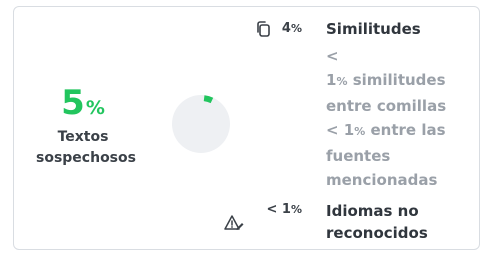 Image resolution: width=488 pixels, height=257 pixels. I want to click on score-value: 5 %, so click(83, 103).